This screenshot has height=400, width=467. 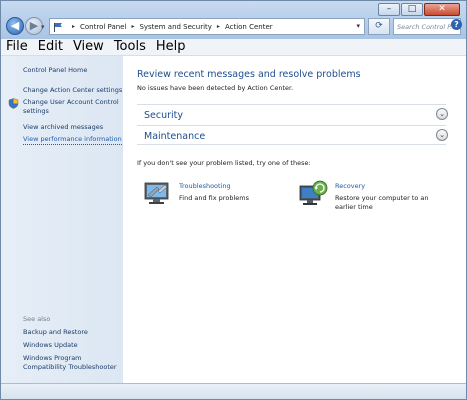 I want to click on sidebar-view-performance-information: View performance information, so click(x=72, y=140).